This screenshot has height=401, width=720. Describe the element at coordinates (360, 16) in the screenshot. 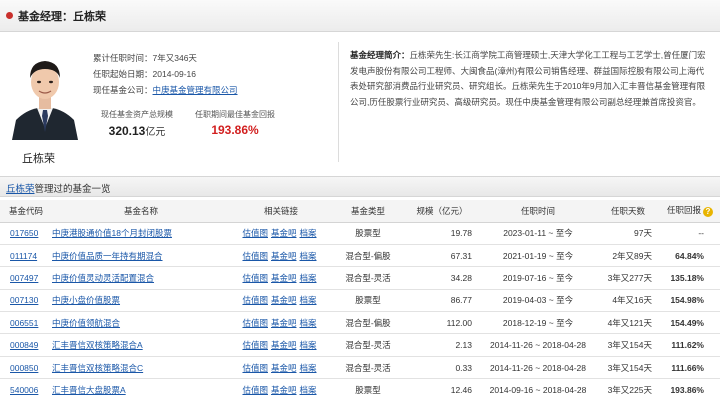

I see `page-header: 基金经理：丘栋荣` at that location.